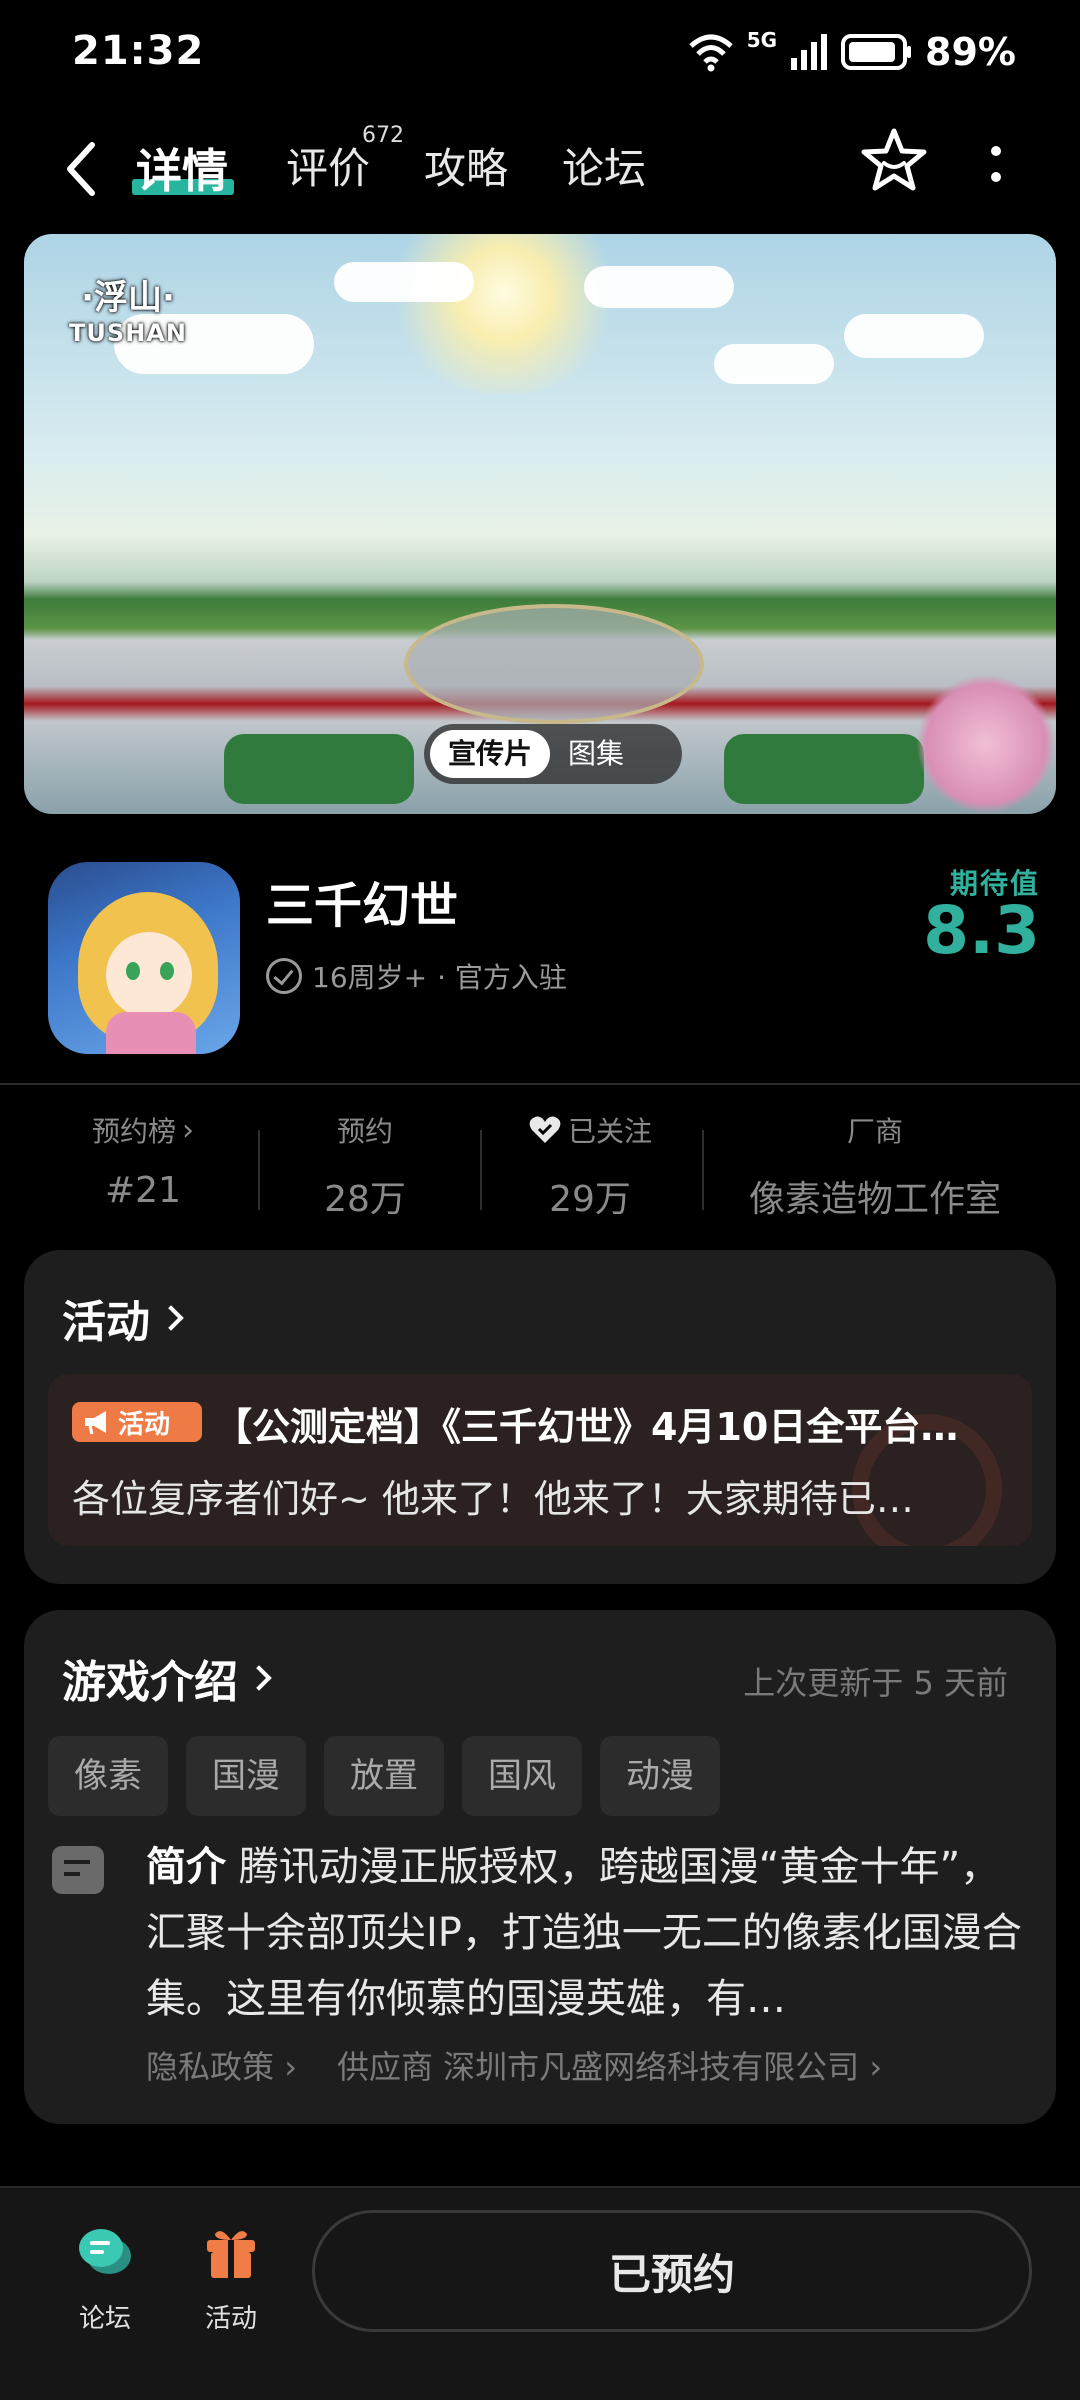  I want to click on forum-label: 论坛, so click(104, 2319).